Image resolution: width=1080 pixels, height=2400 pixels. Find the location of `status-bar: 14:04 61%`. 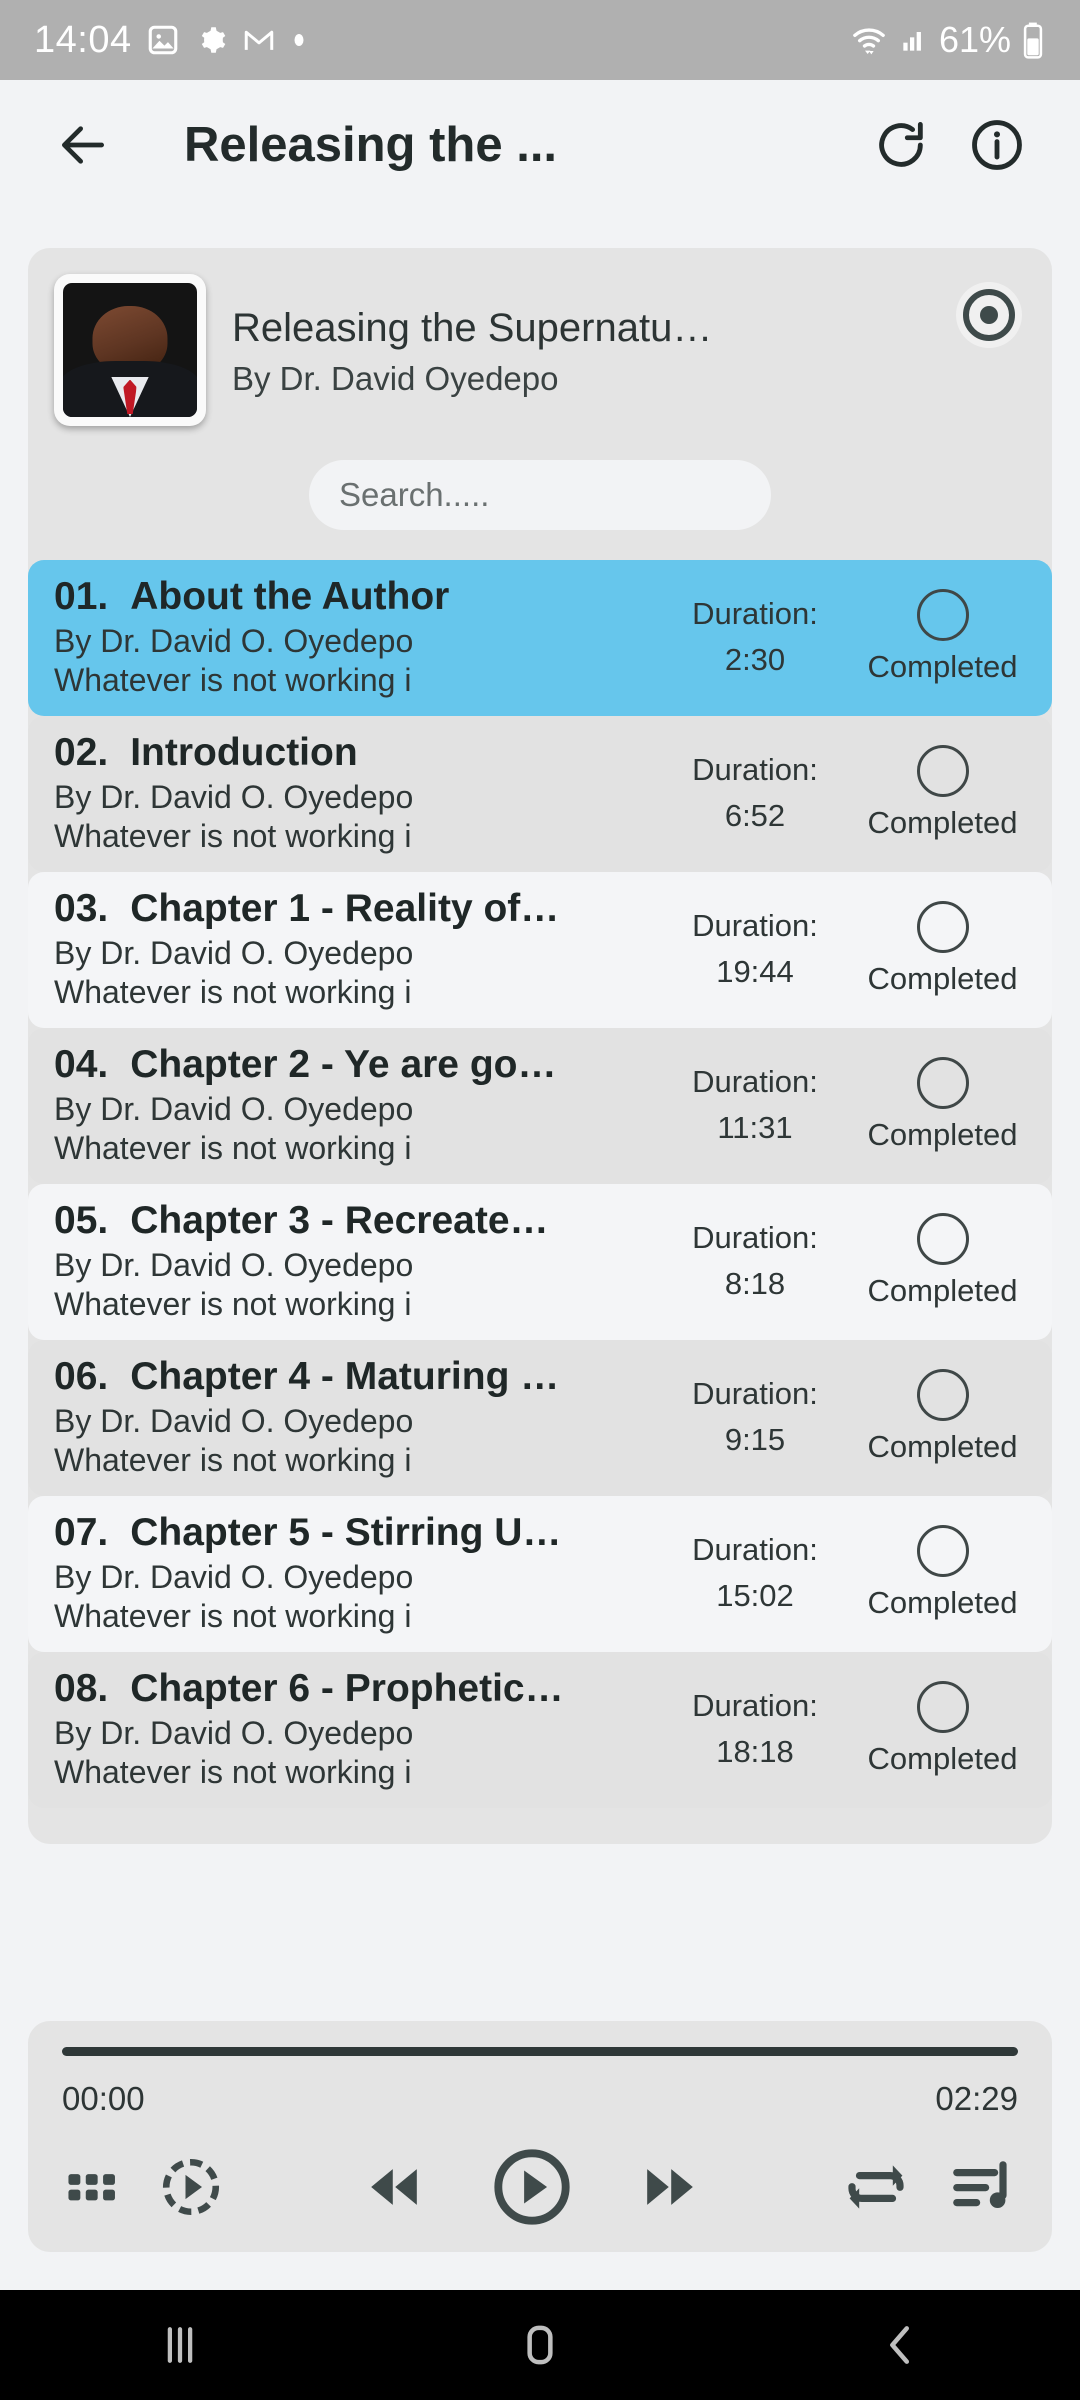

status-bar: 14:04 61% is located at coordinates (540, 40).